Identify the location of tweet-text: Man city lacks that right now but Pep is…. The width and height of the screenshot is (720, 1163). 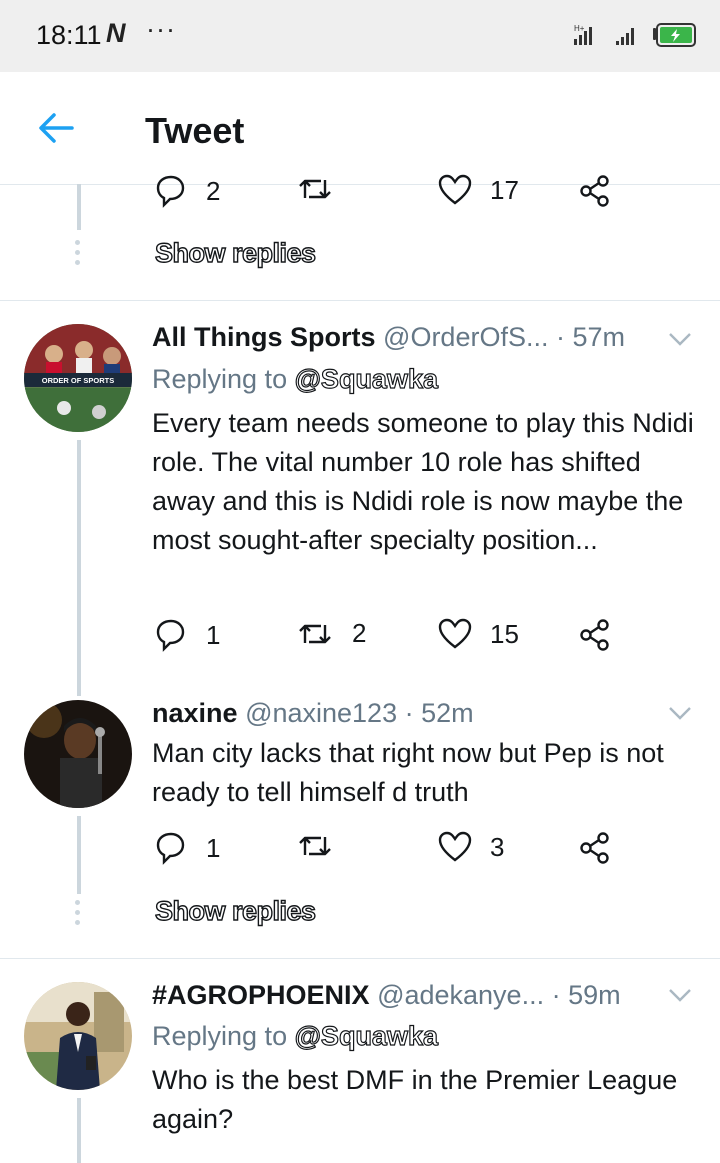
(408, 772).